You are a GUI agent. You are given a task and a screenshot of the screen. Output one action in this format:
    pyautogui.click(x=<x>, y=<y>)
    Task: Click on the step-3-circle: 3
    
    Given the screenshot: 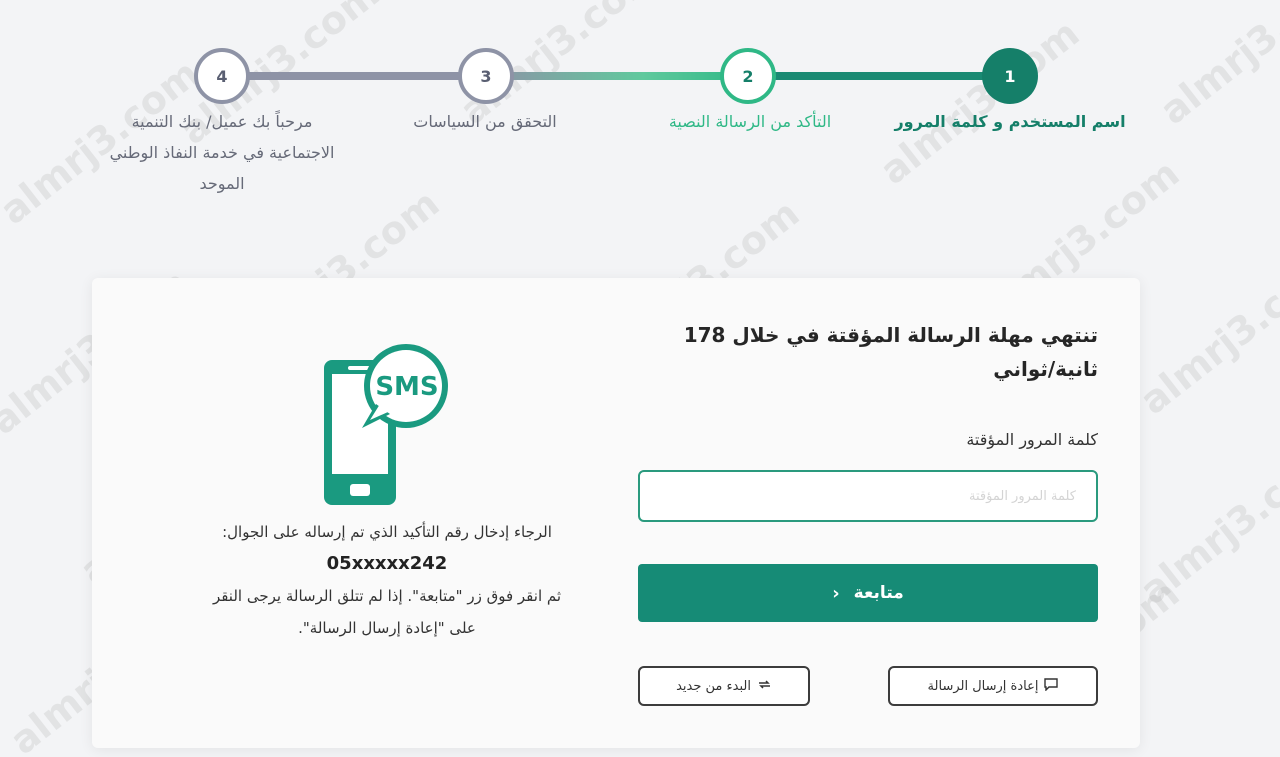 What is the action you would take?
    pyautogui.click(x=486, y=76)
    